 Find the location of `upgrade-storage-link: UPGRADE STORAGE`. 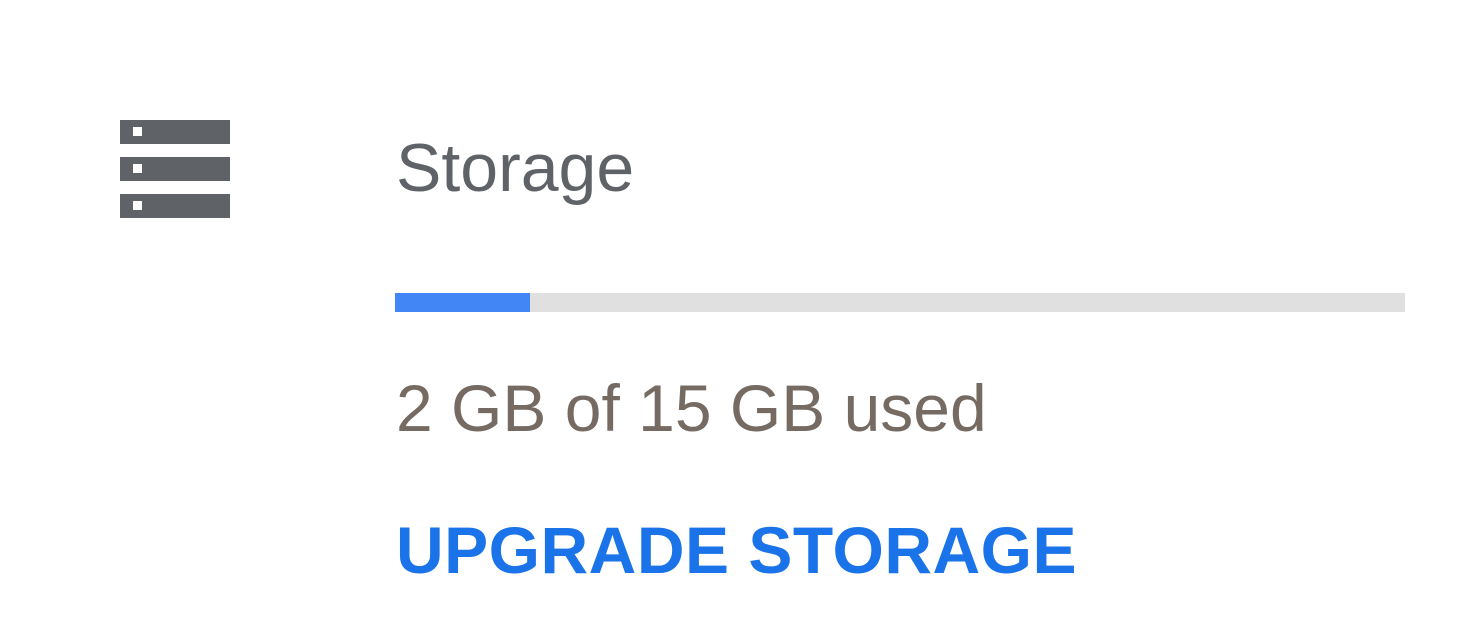

upgrade-storage-link: UPGRADE STORAGE is located at coordinates (736, 550).